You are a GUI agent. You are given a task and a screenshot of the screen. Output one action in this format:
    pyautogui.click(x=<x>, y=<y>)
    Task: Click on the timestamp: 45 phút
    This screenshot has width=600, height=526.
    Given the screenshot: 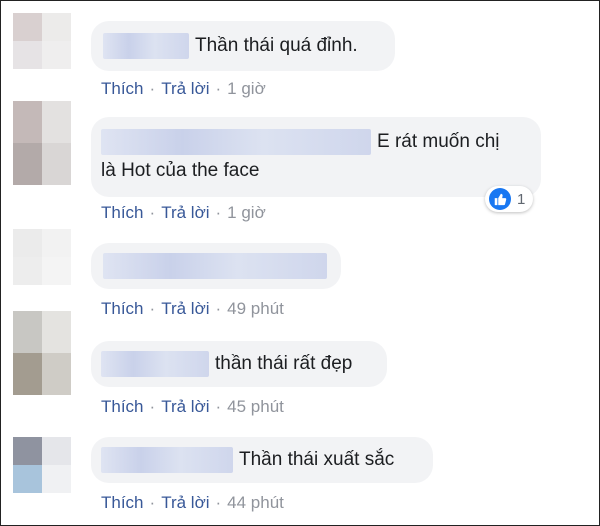 What is the action you would take?
    pyautogui.click(x=255, y=406)
    